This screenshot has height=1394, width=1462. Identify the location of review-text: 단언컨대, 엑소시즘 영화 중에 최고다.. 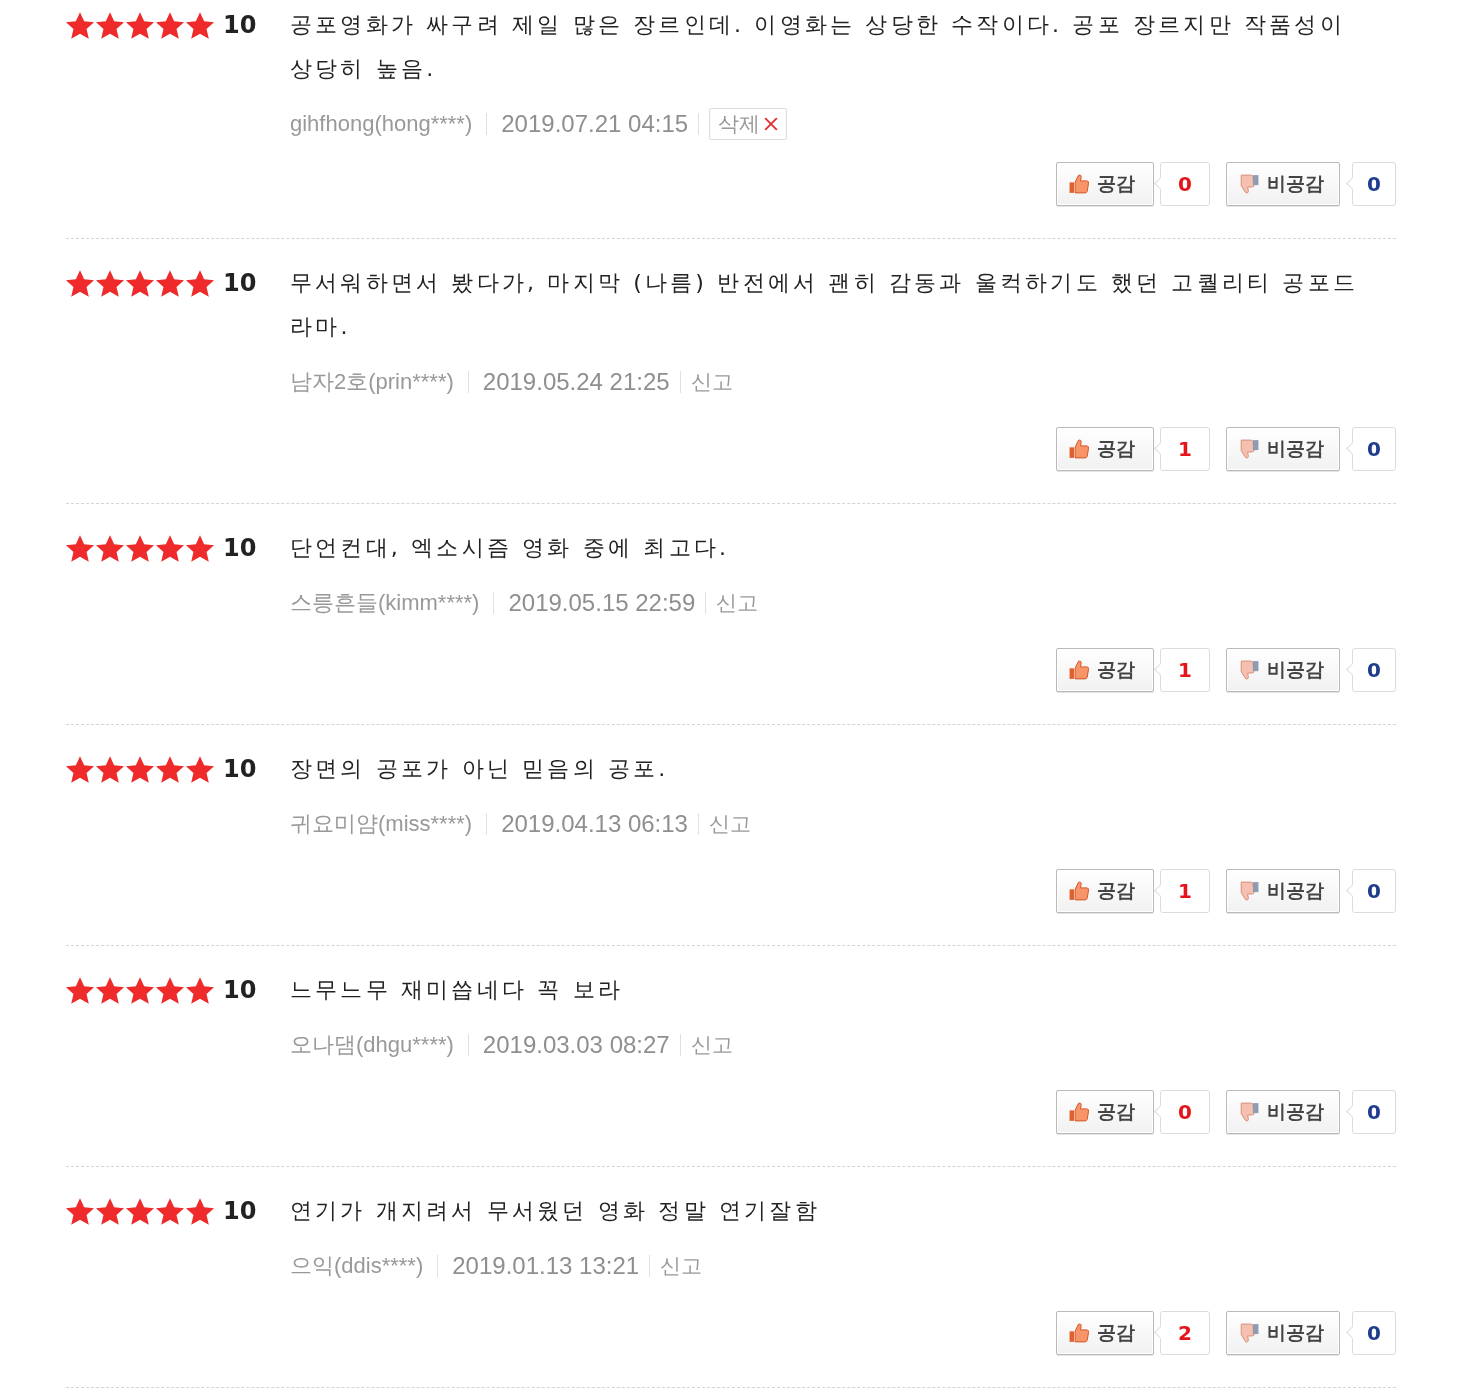
(510, 548).